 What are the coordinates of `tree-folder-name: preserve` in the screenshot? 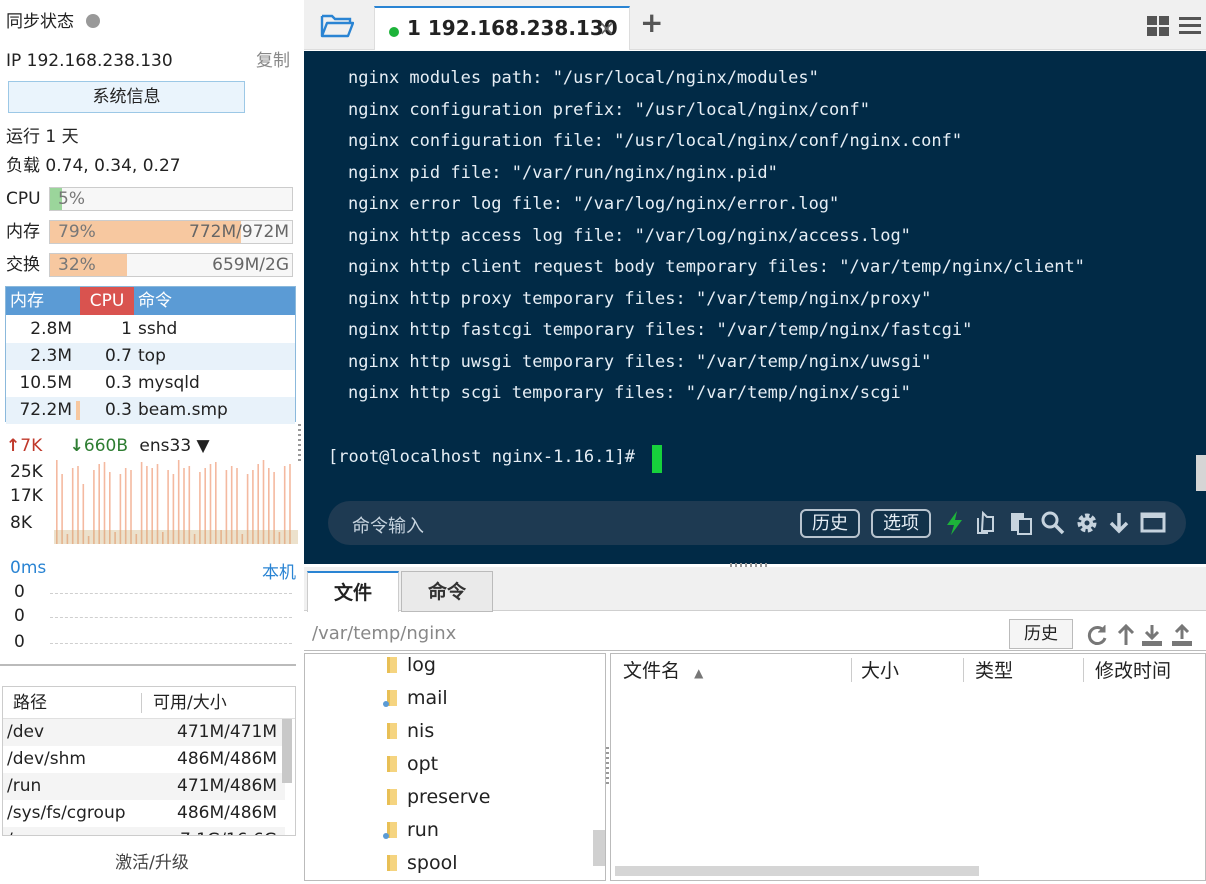 It's located at (449, 797).